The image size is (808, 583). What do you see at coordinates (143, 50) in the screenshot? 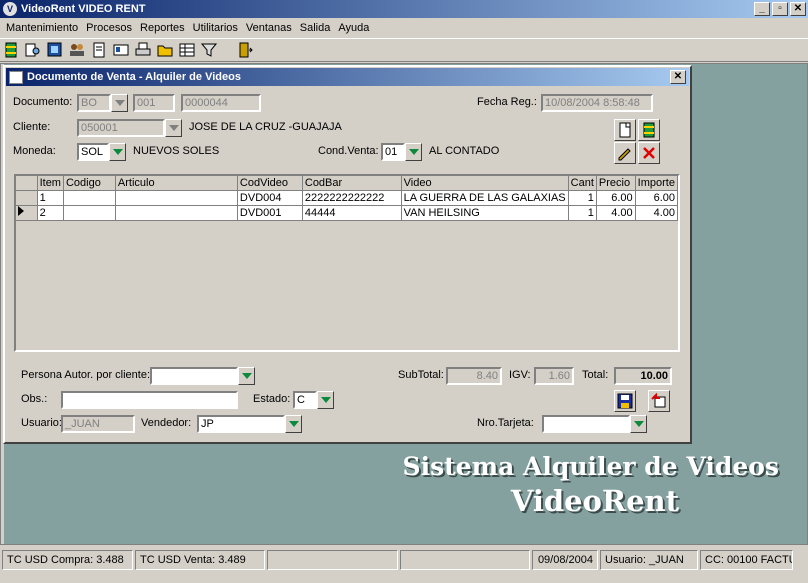
I see `printer-icon` at bounding box center [143, 50].